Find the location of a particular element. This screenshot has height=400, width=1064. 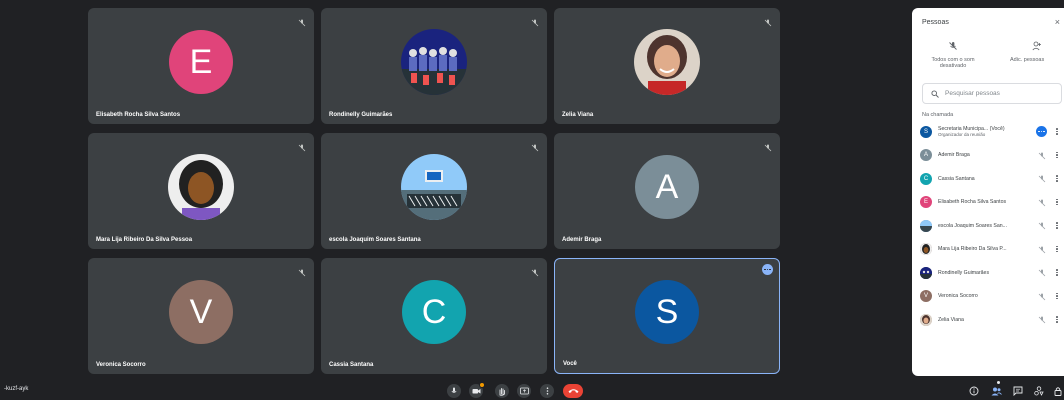

notification-dot is located at coordinates (998, 382).